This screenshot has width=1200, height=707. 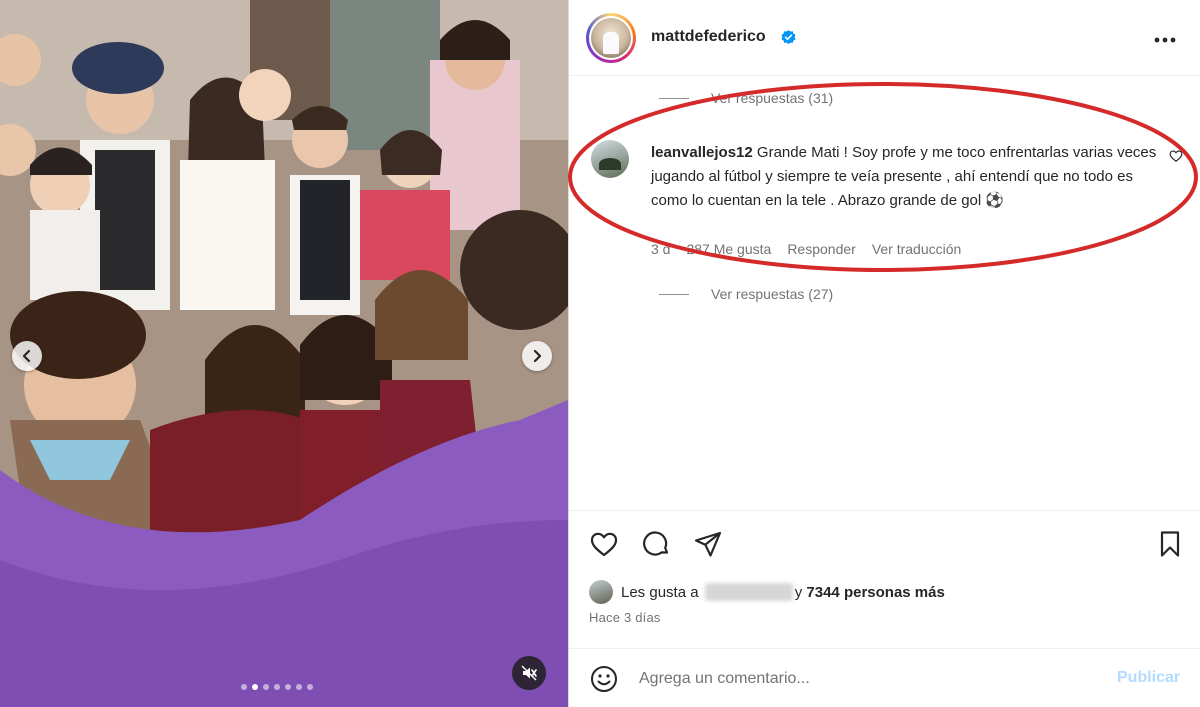 What do you see at coordinates (660, 592) in the screenshot?
I see `likes-prefix: Les gusta a` at bounding box center [660, 592].